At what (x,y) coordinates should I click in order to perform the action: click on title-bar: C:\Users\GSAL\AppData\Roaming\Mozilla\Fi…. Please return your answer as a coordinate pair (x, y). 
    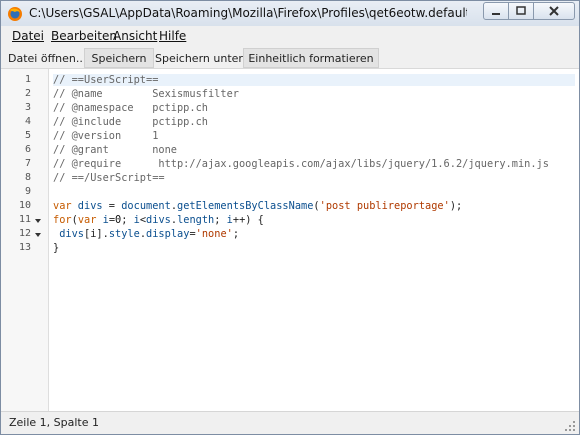
    Looking at the image, I should click on (290, 13).